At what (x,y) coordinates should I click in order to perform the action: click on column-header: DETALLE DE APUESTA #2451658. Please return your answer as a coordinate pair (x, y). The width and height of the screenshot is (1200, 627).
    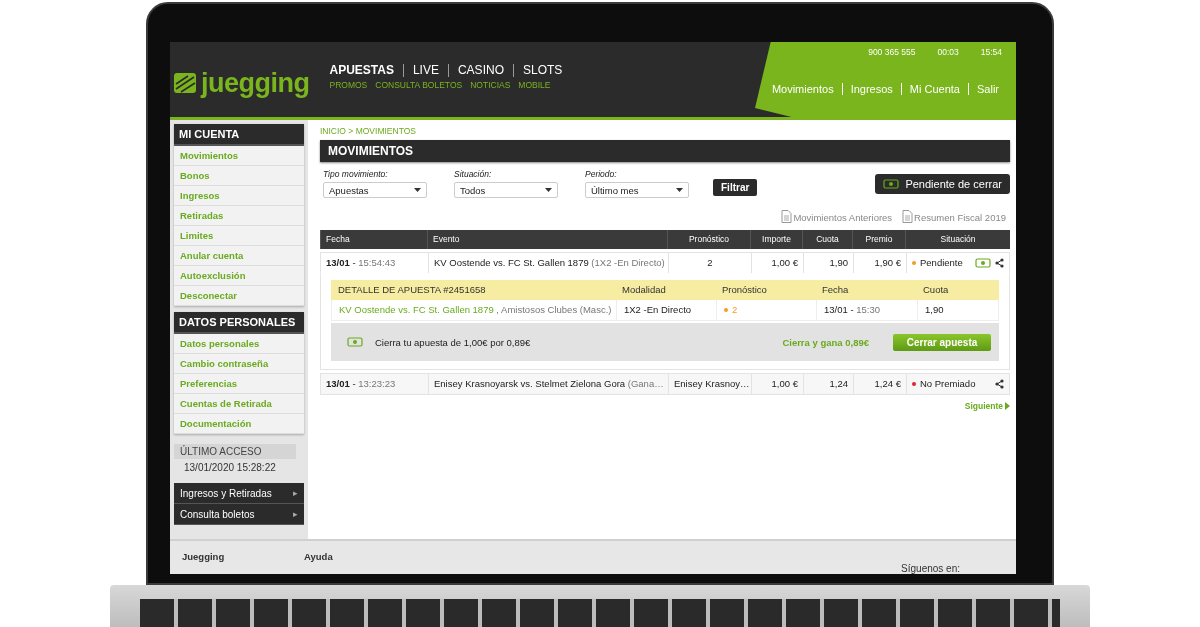
    Looking at the image, I should click on (412, 290).